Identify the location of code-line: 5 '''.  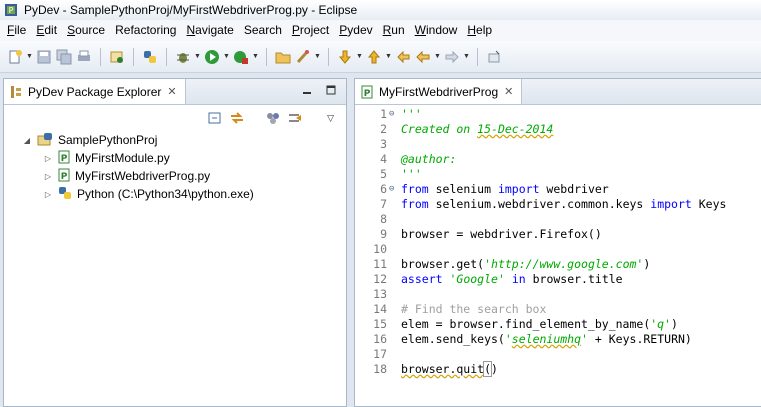
(544, 174).